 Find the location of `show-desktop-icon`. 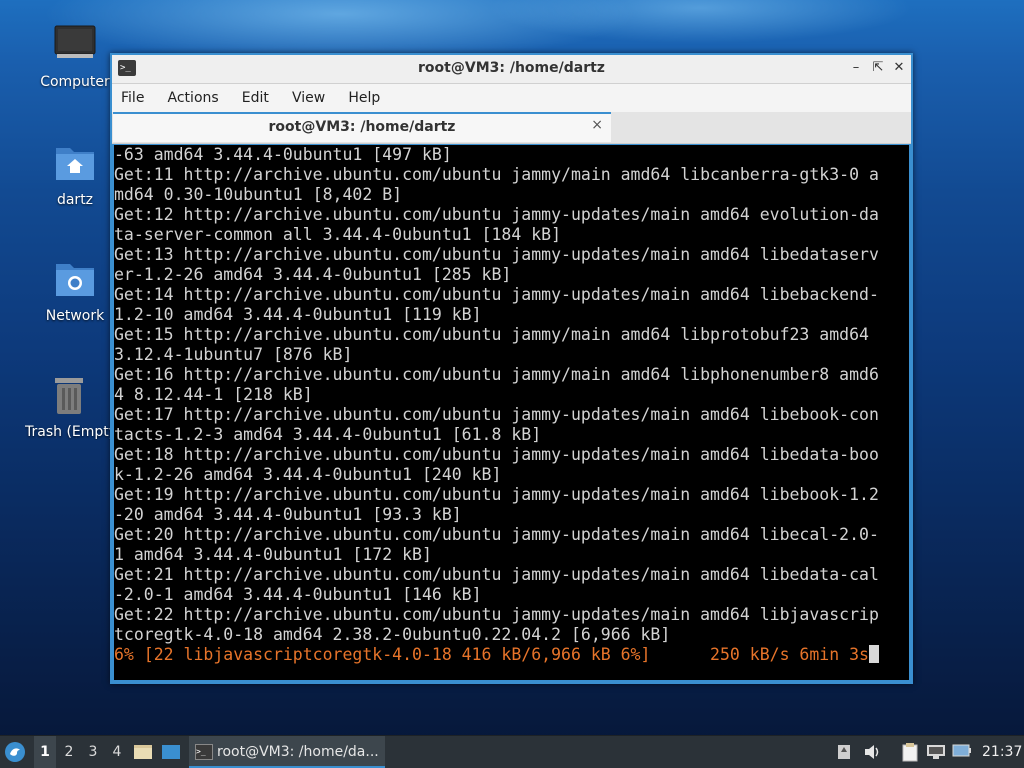

show-desktop-icon is located at coordinates (172, 752).